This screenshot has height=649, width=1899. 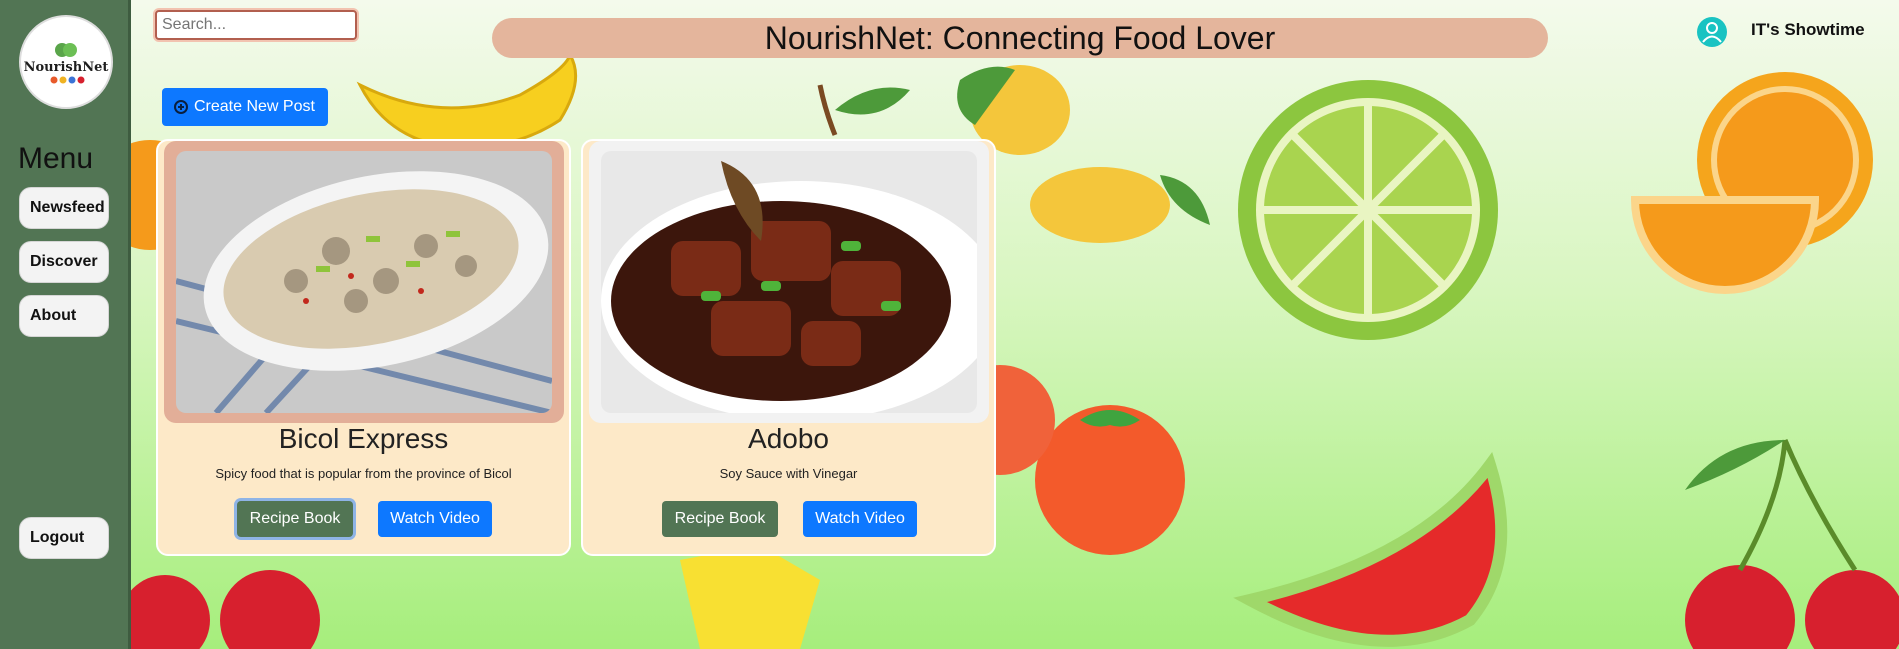 I want to click on search-input, so click(x=256, y=25).